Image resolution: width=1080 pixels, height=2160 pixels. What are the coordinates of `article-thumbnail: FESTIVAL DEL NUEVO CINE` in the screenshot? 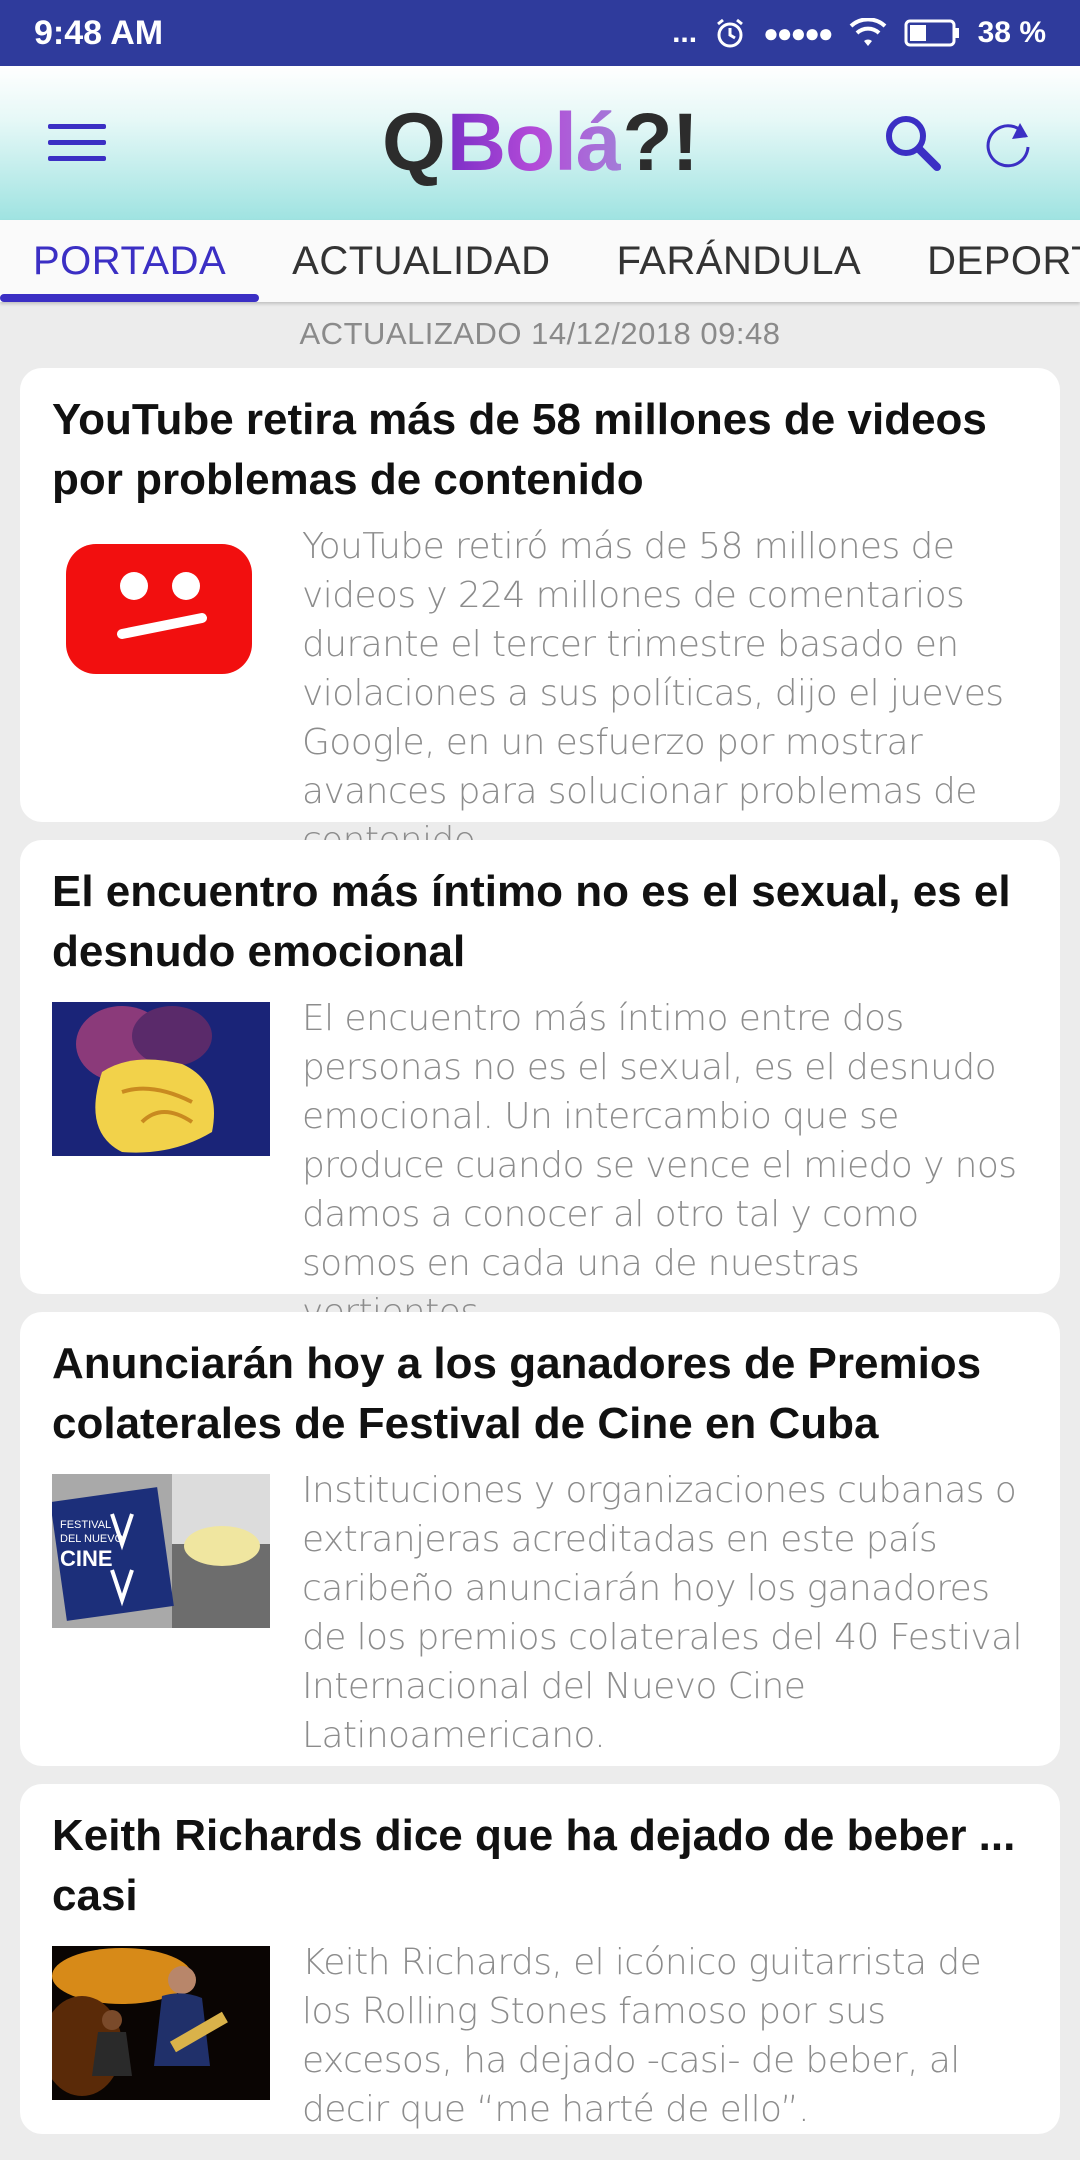 It's located at (161, 1617).